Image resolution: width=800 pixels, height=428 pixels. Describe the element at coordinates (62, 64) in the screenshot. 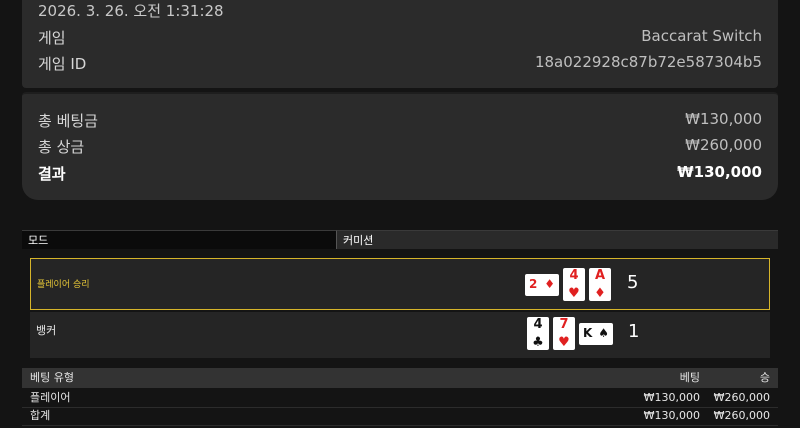

I see `game-id-label: 게임 ID` at that location.